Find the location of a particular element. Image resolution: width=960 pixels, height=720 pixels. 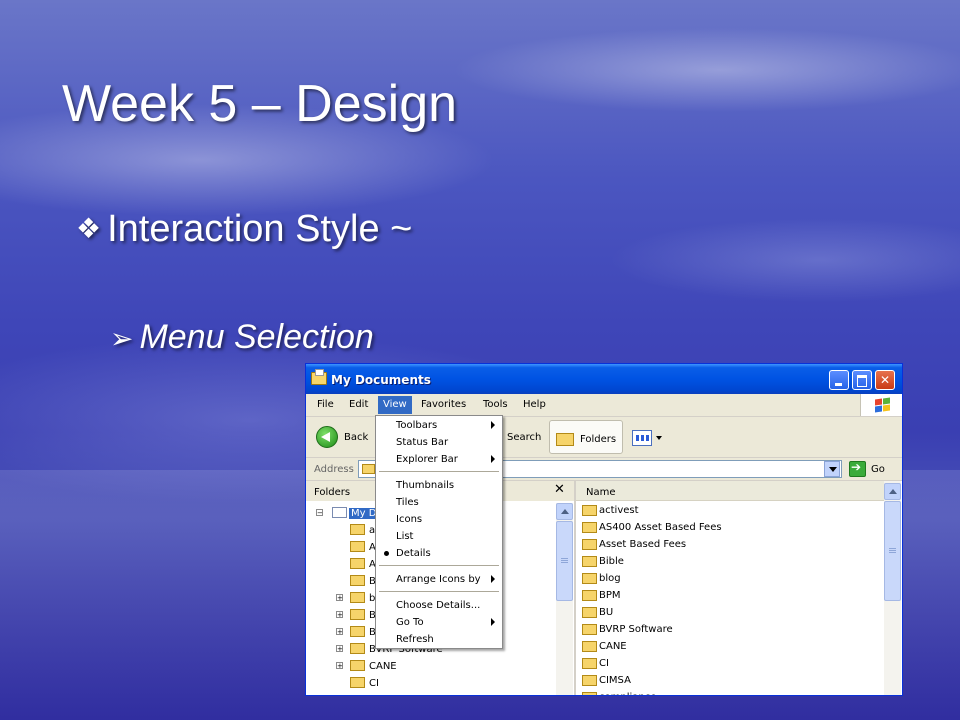

file-list-scrollbar is located at coordinates (892, 588).